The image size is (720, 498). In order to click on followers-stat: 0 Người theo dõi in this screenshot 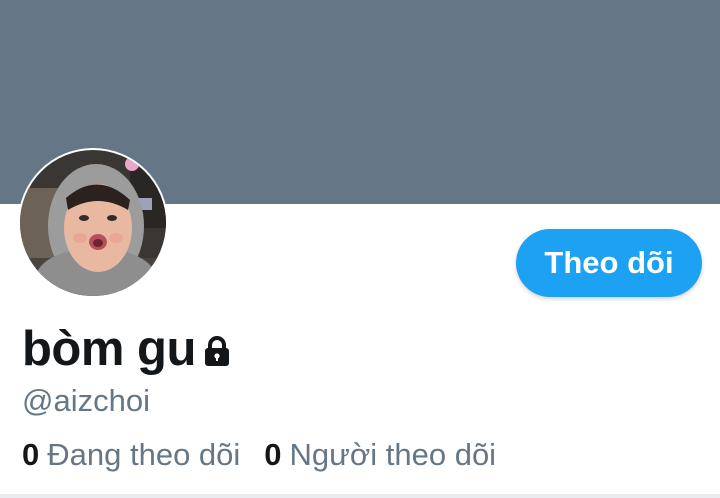, I will do `click(380, 455)`.